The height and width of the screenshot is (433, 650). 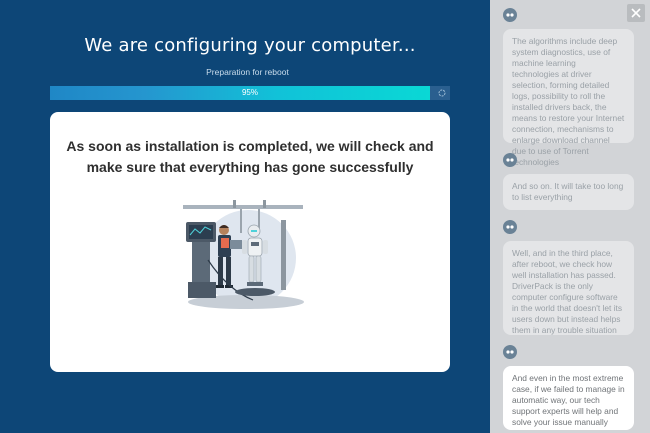 What do you see at coordinates (243, 254) in the screenshot?
I see `engineer-robot-illustration` at bounding box center [243, 254].